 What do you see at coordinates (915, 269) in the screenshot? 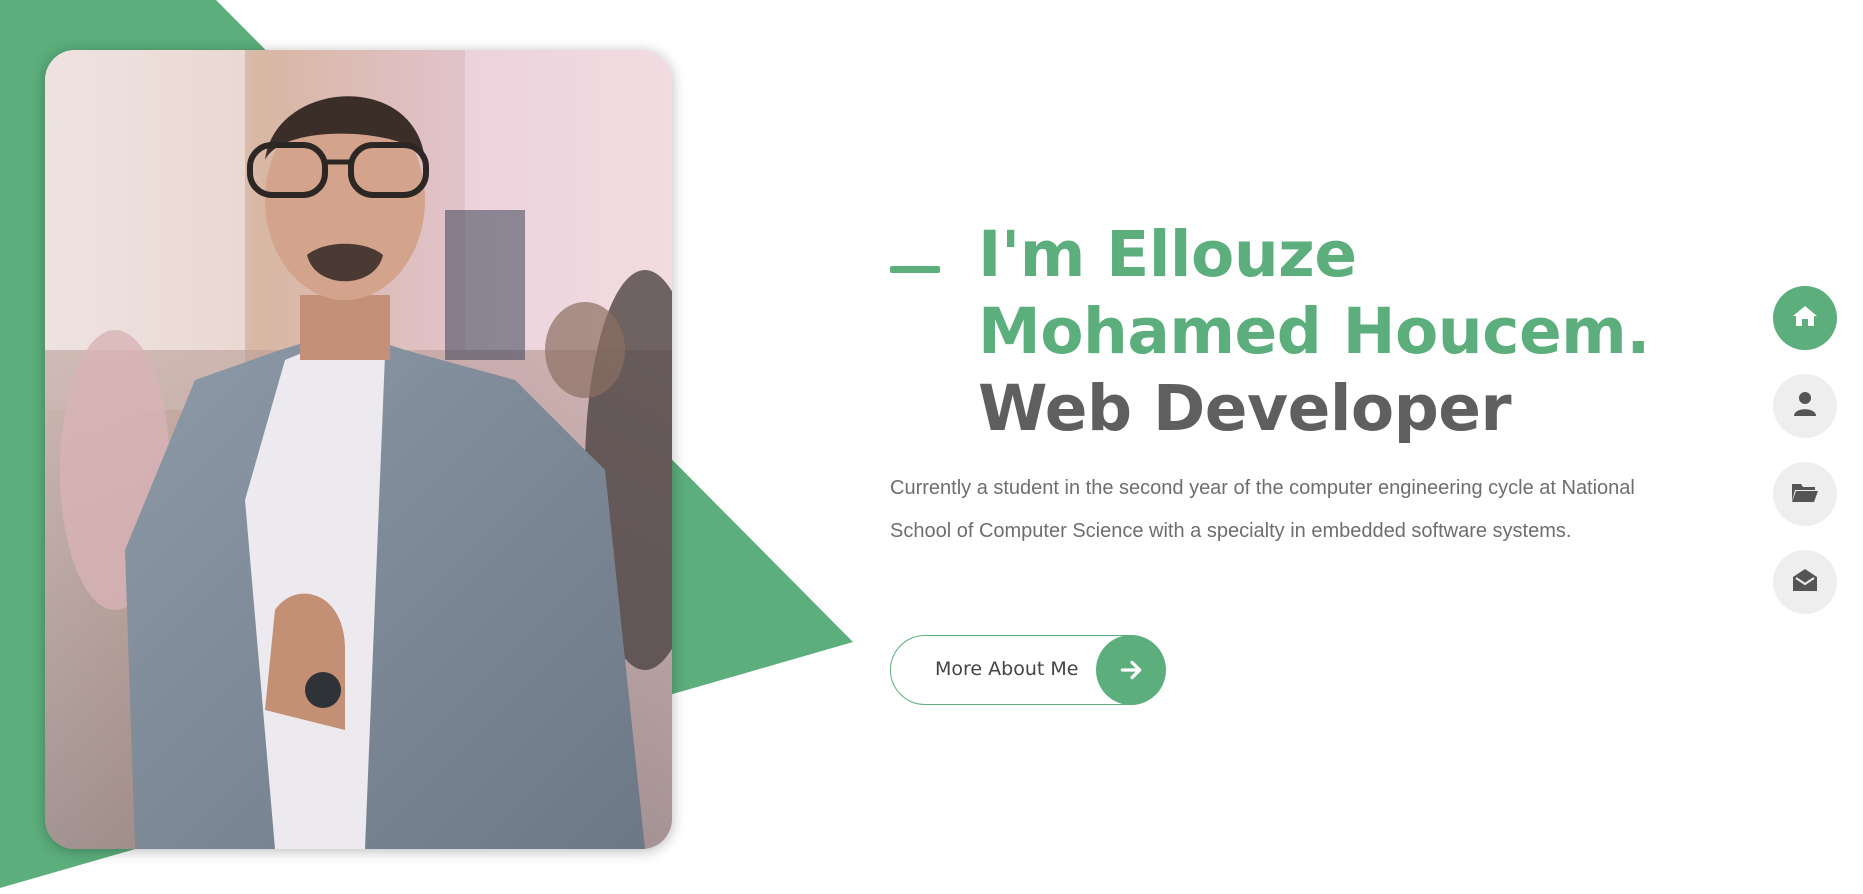
I see `accent-dash` at bounding box center [915, 269].